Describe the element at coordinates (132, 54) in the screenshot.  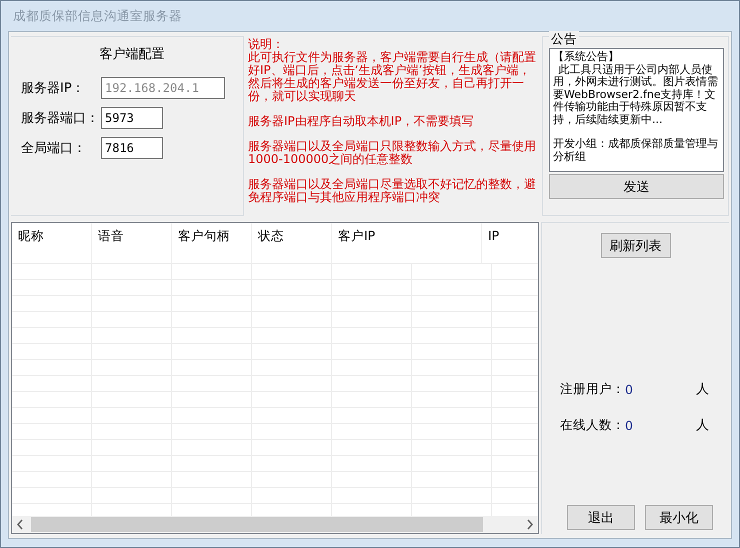
I see `config-title: 客户端配置` at that location.